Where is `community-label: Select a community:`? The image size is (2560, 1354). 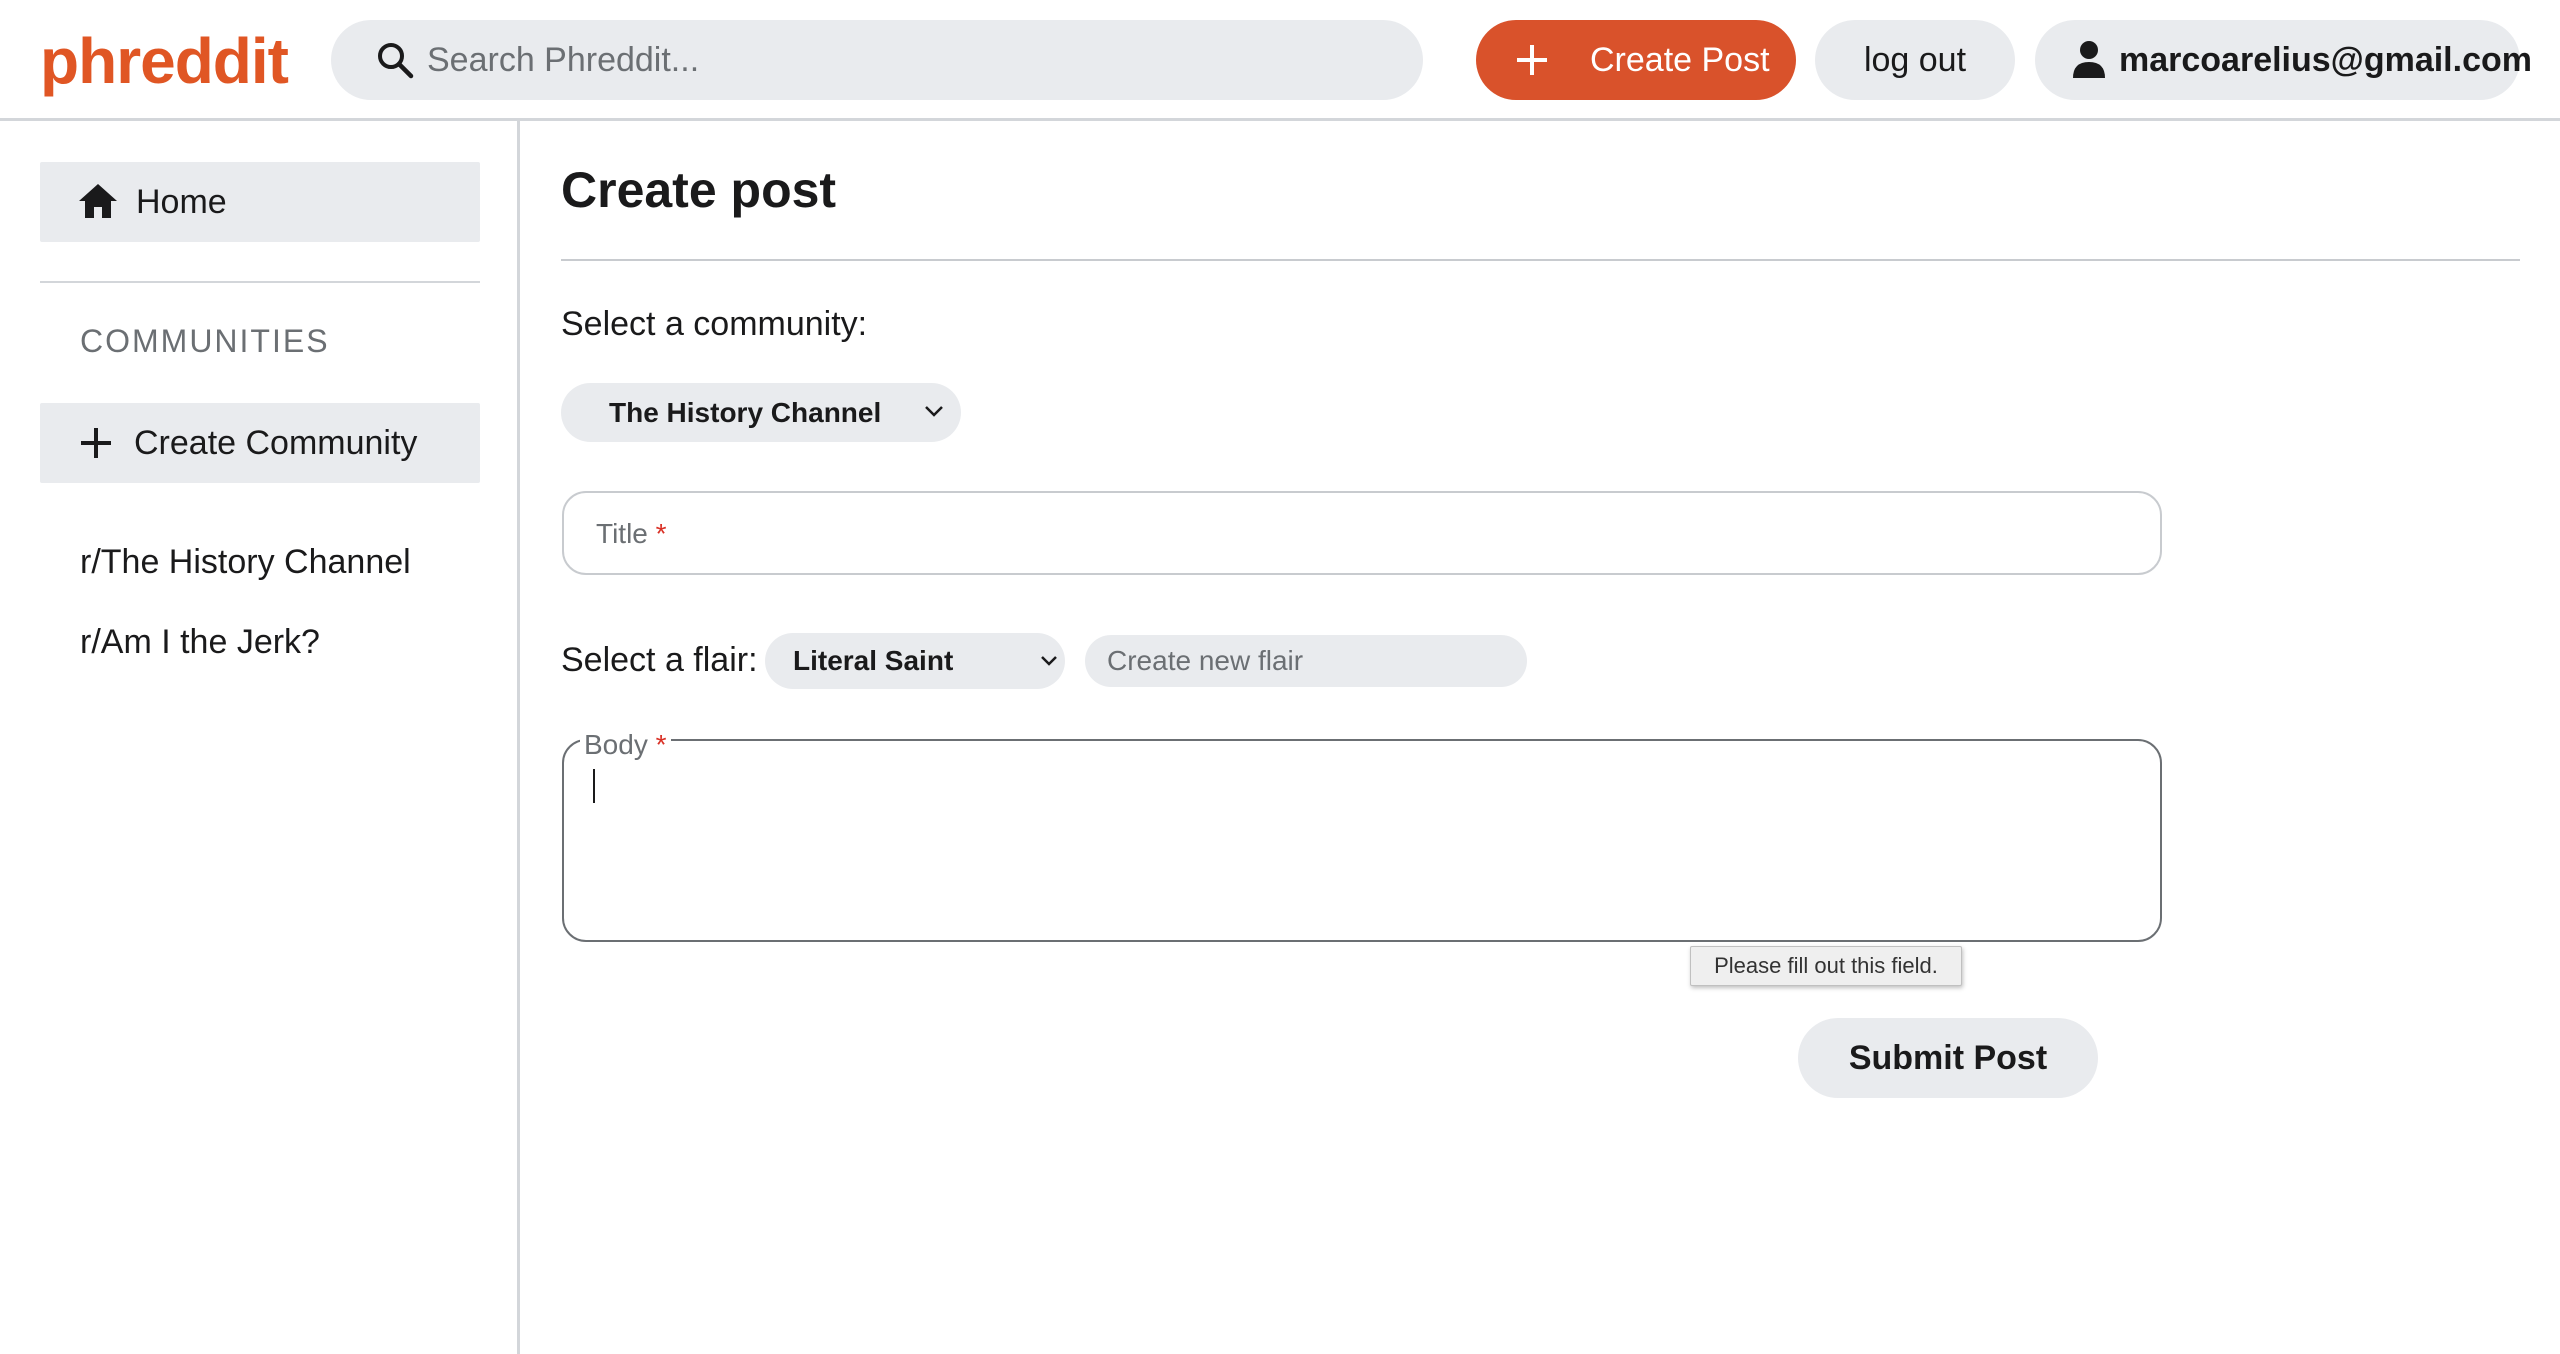 community-label: Select a community: is located at coordinates (714, 324).